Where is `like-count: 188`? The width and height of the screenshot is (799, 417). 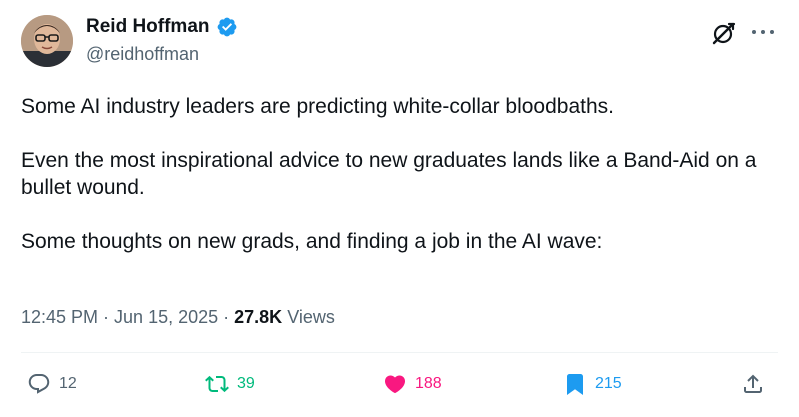 like-count: 188 is located at coordinates (428, 383).